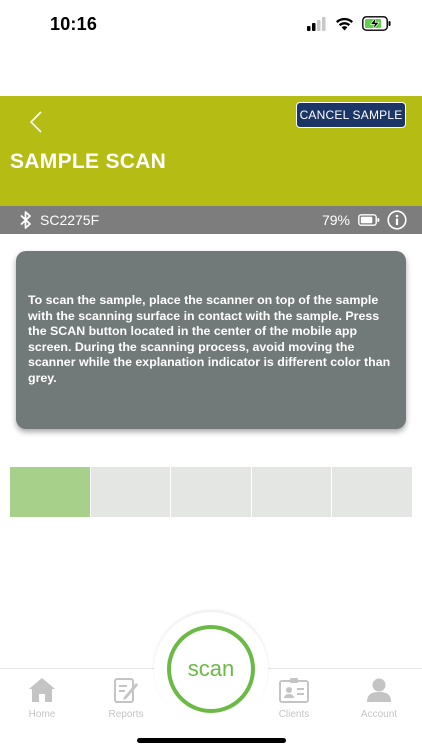 The height and width of the screenshot is (750, 422). Describe the element at coordinates (42, 714) in the screenshot. I see `tab-home-label: Home` at that location.